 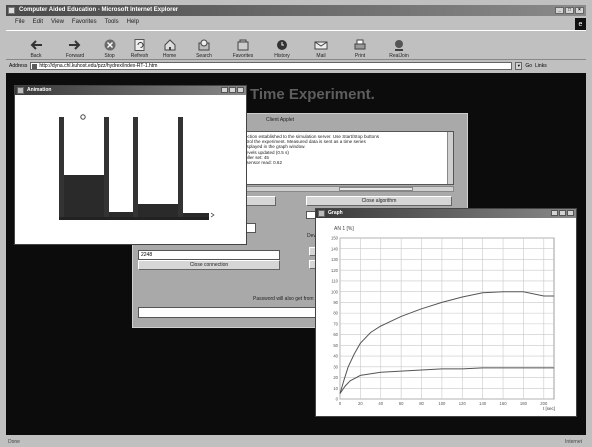 What do you see at coordinates (280, 120) in the screenshot?
I see `panel-title: Client Applet` at bounding box center [280, 120].